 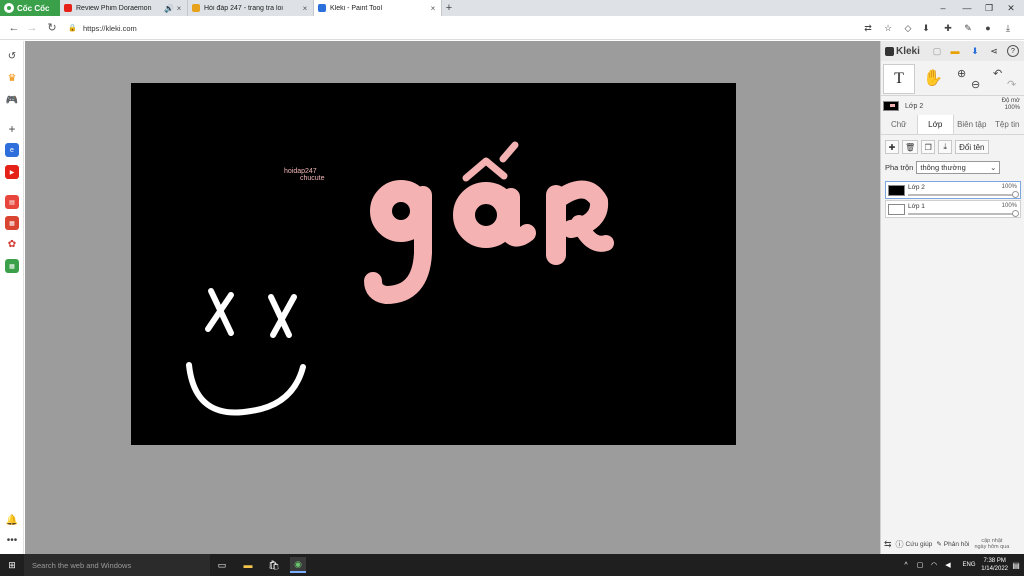 I want to click on close-window-button: ✕, so click(x=1011, y=8).